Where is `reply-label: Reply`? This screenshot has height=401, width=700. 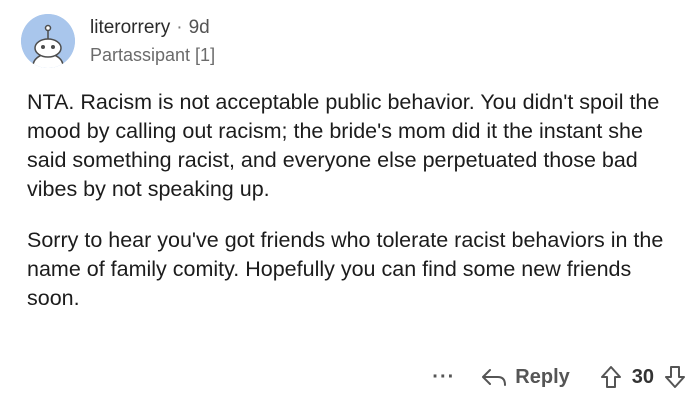 reply-label: Reply is located at coordinates (542, 376).